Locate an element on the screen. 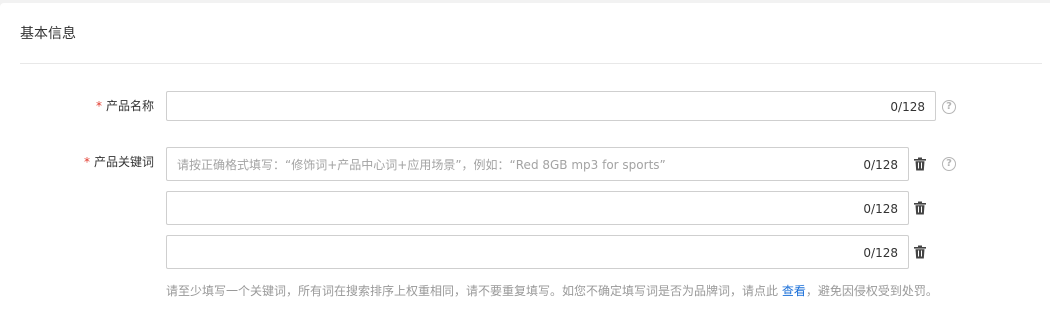 The image size is (1050, 309). keyword-input-2-counter: 0/128 is located at coordinates (880, 209).